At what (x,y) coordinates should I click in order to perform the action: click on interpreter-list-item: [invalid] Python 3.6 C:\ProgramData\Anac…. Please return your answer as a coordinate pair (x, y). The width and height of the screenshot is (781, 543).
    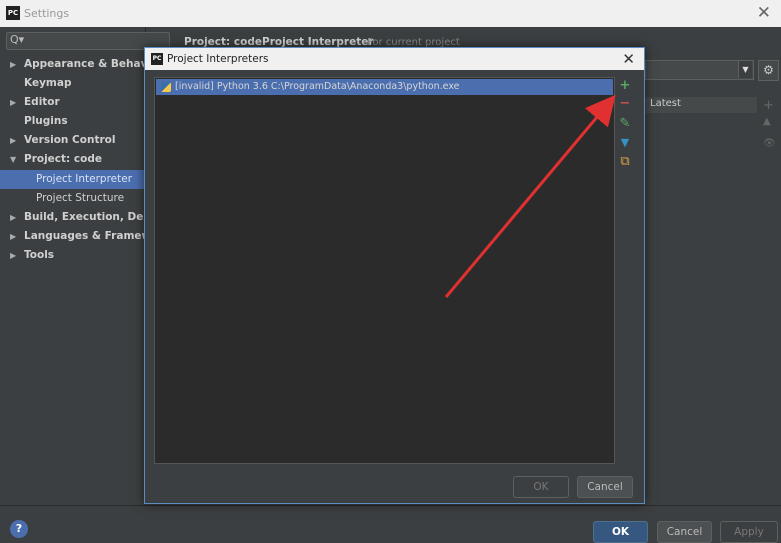
    Looking at the image, I should click on (384, 87).